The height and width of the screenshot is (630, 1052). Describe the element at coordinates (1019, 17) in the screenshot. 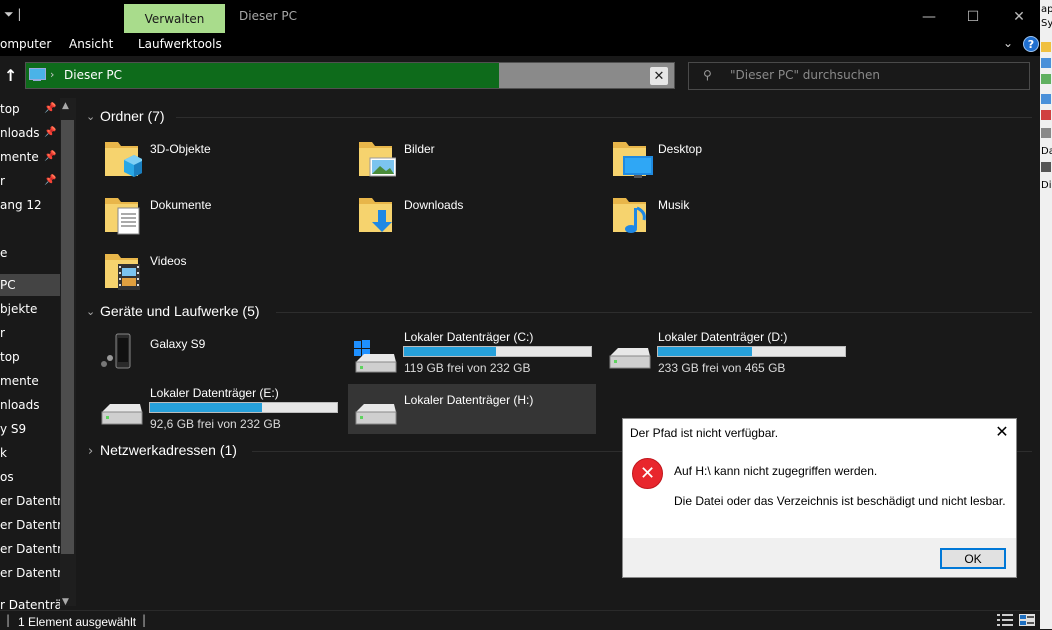

I see `close-button: ✕` at that location.